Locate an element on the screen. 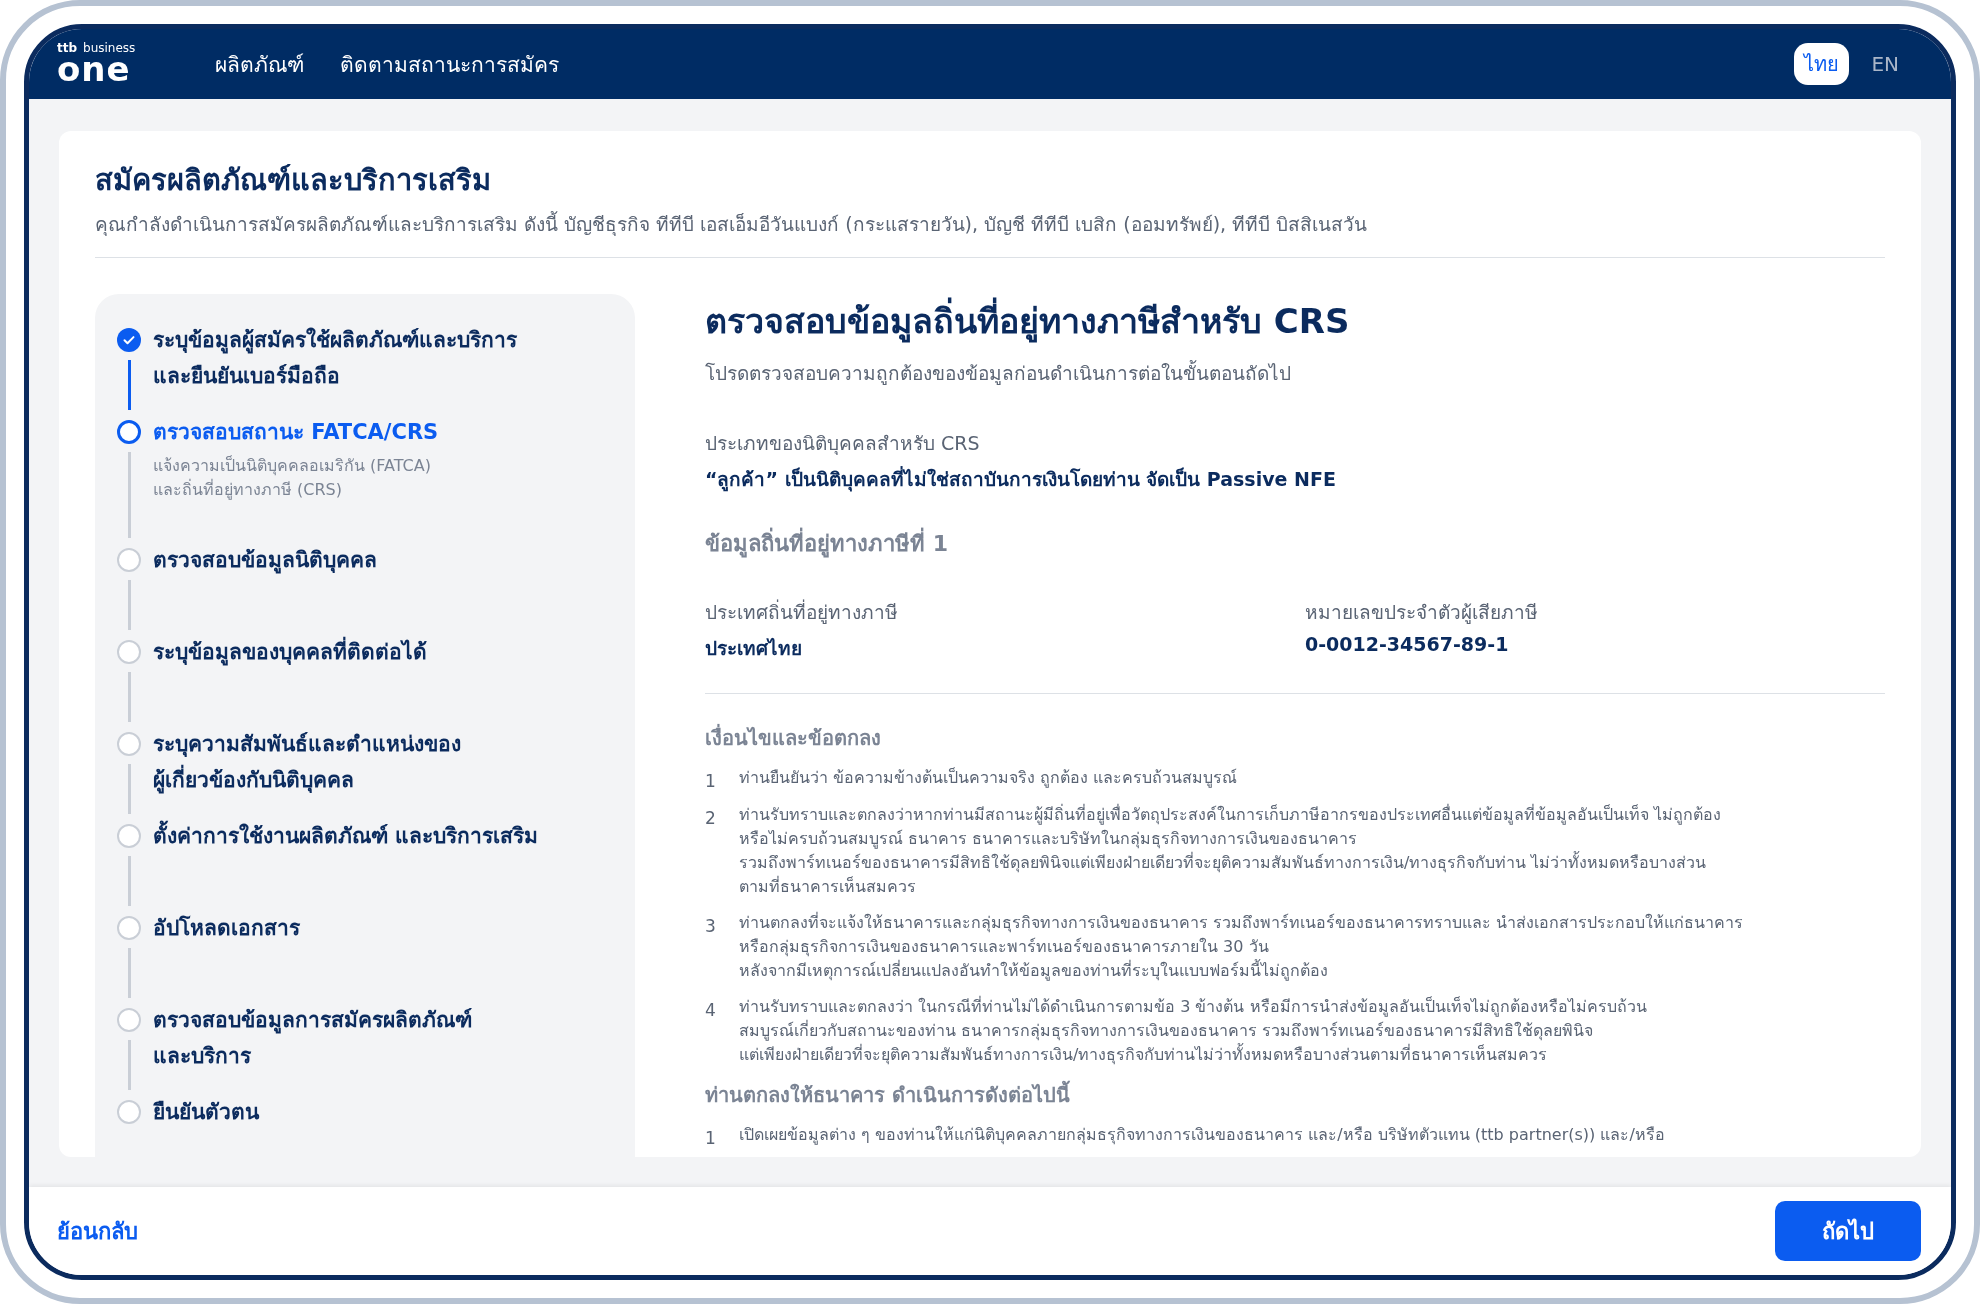  field-label: ประเภทของนิติบุคคลสำหรับ CRS is located at coordinates (843, 444).